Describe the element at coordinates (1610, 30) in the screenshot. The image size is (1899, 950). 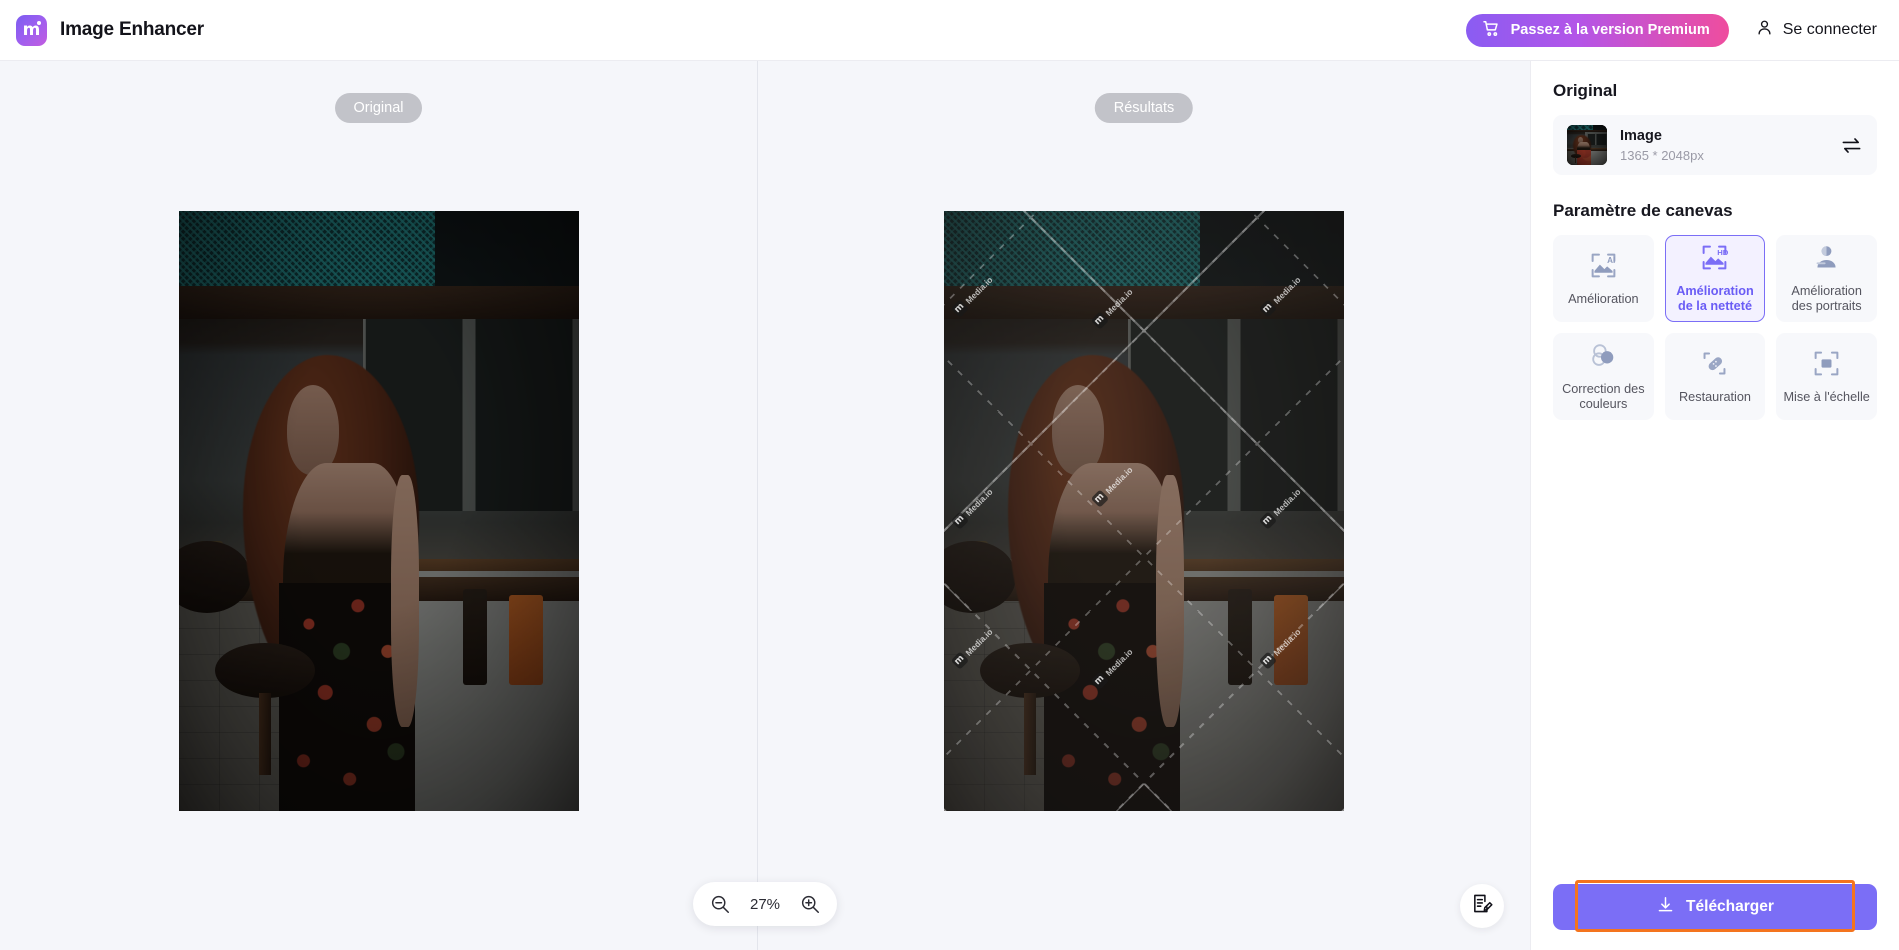
I see `upgrade-premium-label: Passez à la version Premium` at that location.